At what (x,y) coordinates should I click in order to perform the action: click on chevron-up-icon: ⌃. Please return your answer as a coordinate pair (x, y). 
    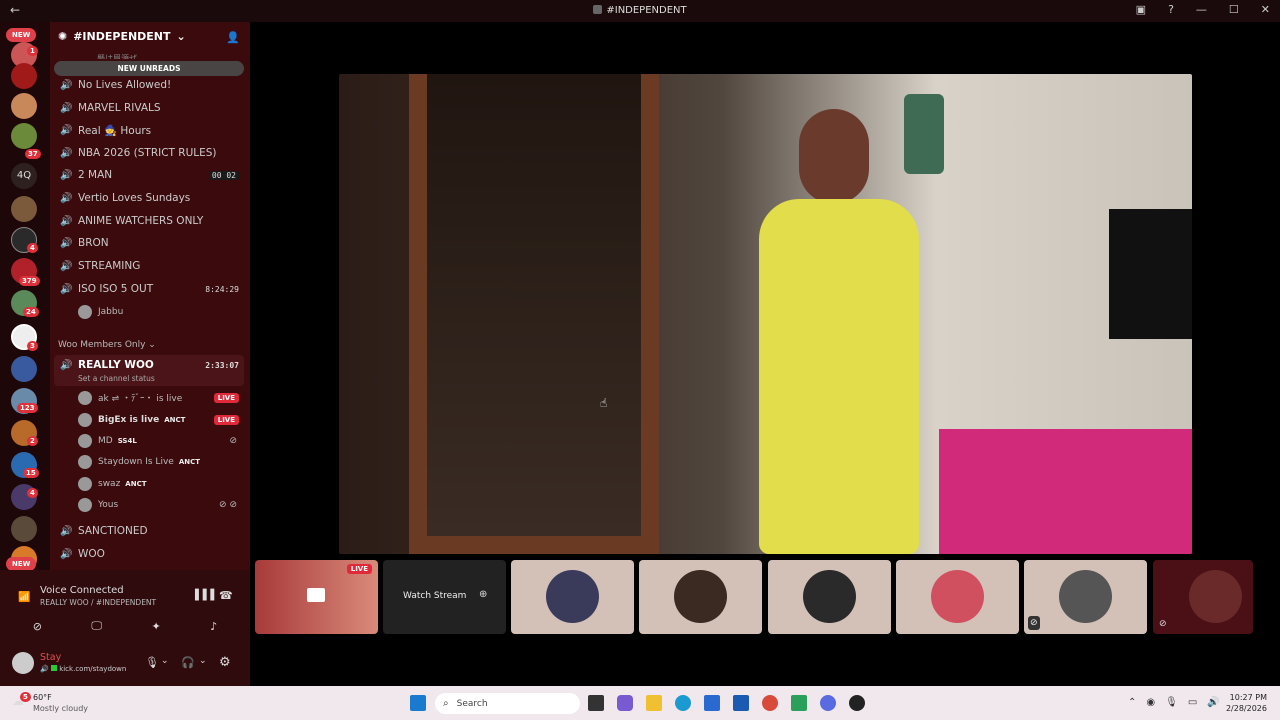
    Looking at the image, I should click on (1132, 702).